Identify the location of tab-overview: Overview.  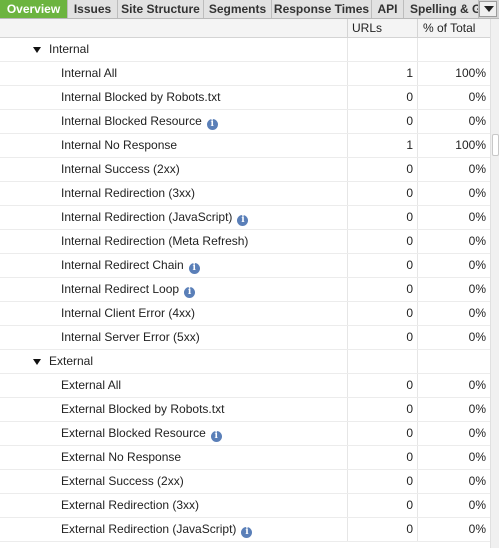
(34, 9).